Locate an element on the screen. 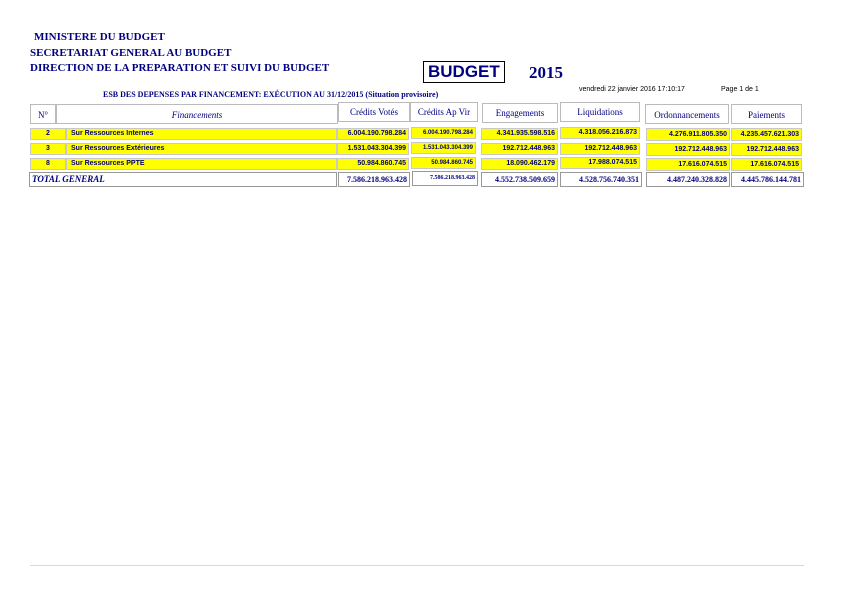 The image size is (842, 595). budget-year: 2015 is located at coordinates (546, 72).